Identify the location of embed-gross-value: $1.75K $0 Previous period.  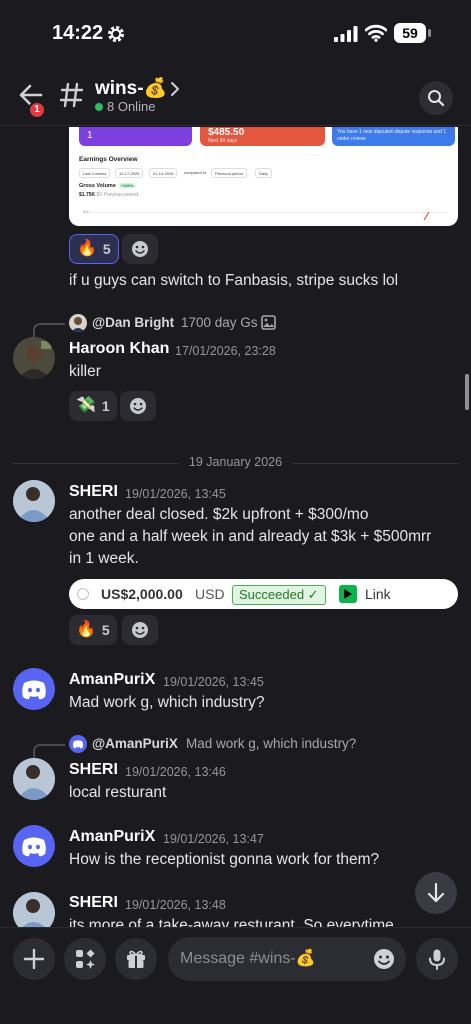
(108, 195).